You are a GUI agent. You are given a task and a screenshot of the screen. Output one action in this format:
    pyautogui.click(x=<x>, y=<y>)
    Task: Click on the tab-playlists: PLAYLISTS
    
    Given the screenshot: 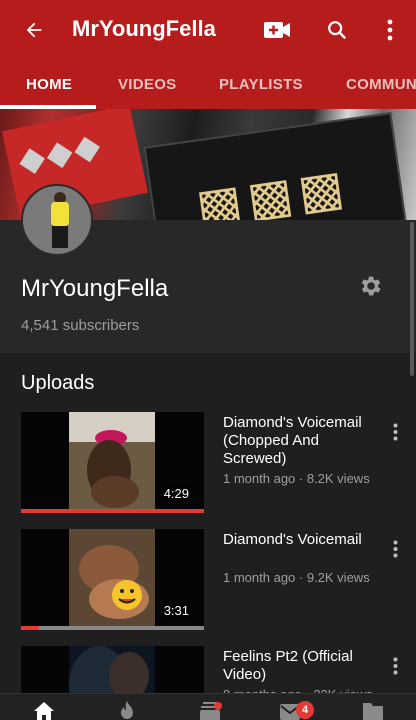 What is the action you would take?
    pyautogui.click(x=261, y=84)
    